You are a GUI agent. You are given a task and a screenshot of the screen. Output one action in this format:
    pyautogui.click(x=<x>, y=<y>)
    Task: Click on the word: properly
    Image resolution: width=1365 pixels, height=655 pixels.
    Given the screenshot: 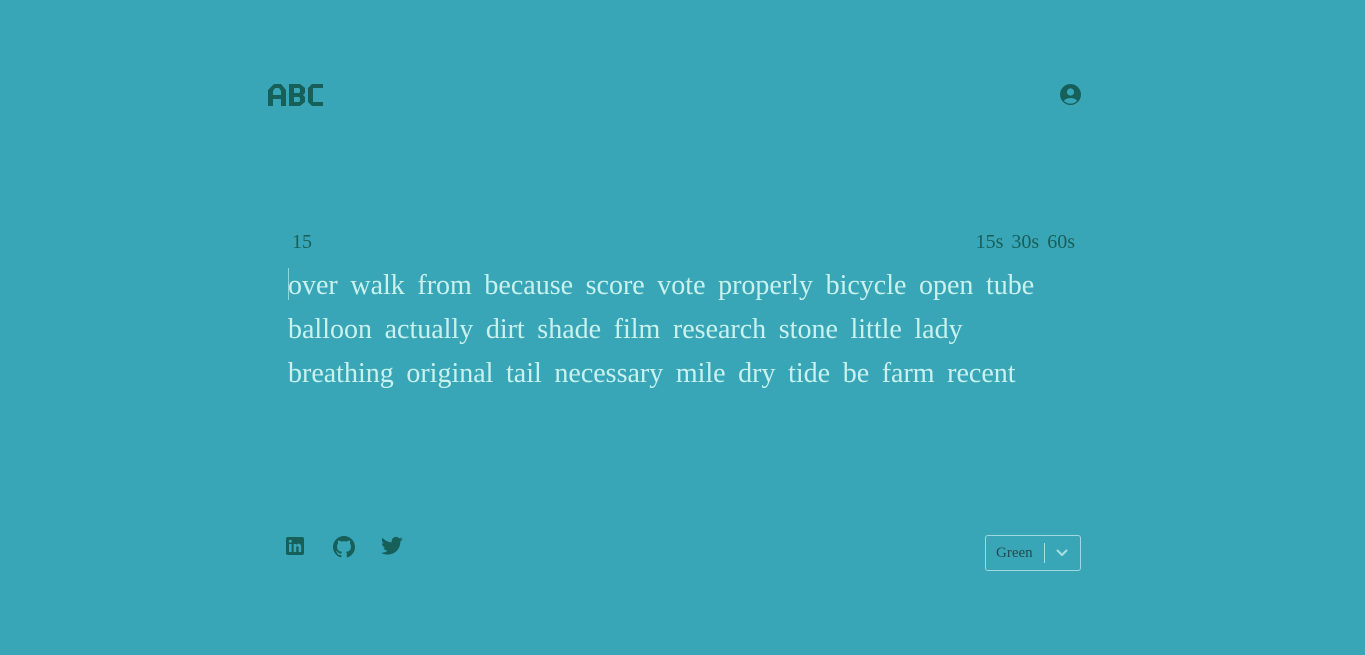 What is the action you would take?
    pyautogui.click(x=765, y=285)
    